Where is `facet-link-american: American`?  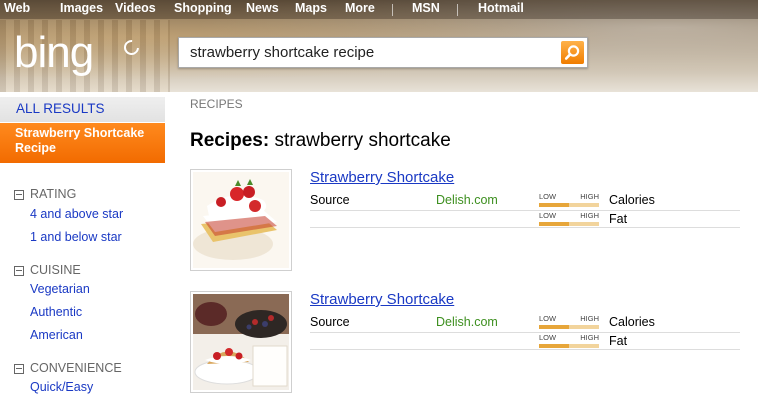 facet-link-american: American is located at coordinates (56, 335).